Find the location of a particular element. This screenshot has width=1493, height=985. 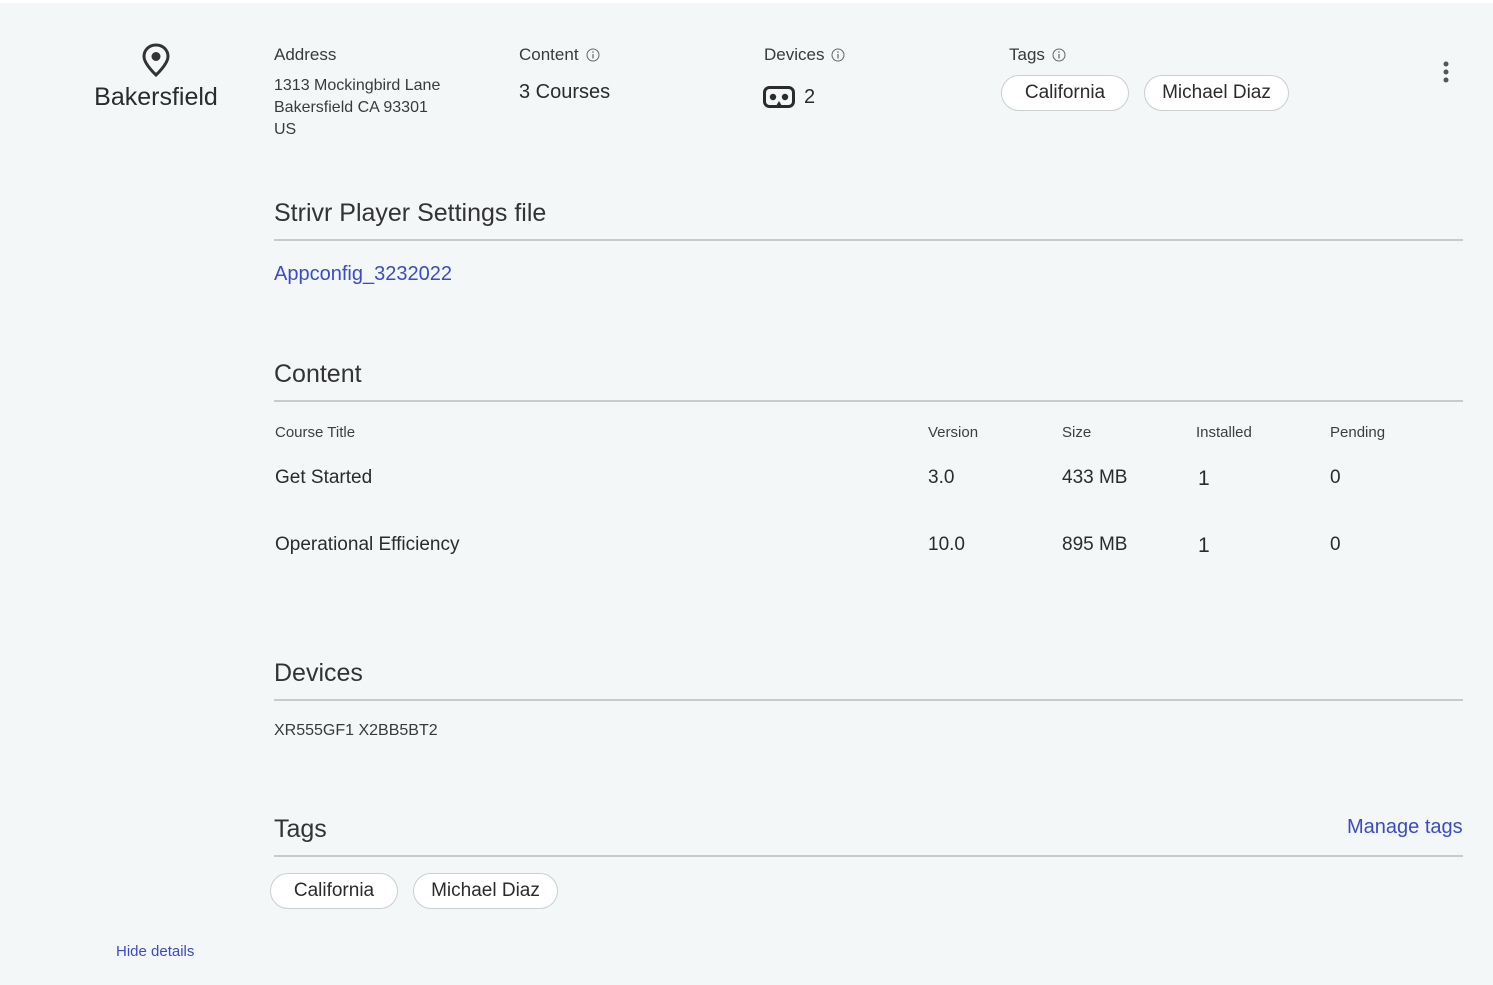

vr-headset-icon is located at coordinates (779, 97).